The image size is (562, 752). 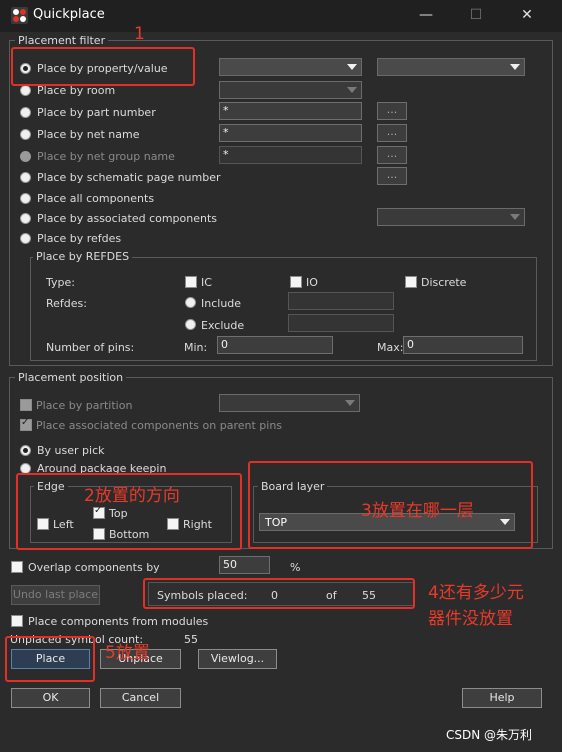 What do you see at coordinates (196, 347) in the screenshot?
I see `min-label: Min:` at bounding box center [196, 347].